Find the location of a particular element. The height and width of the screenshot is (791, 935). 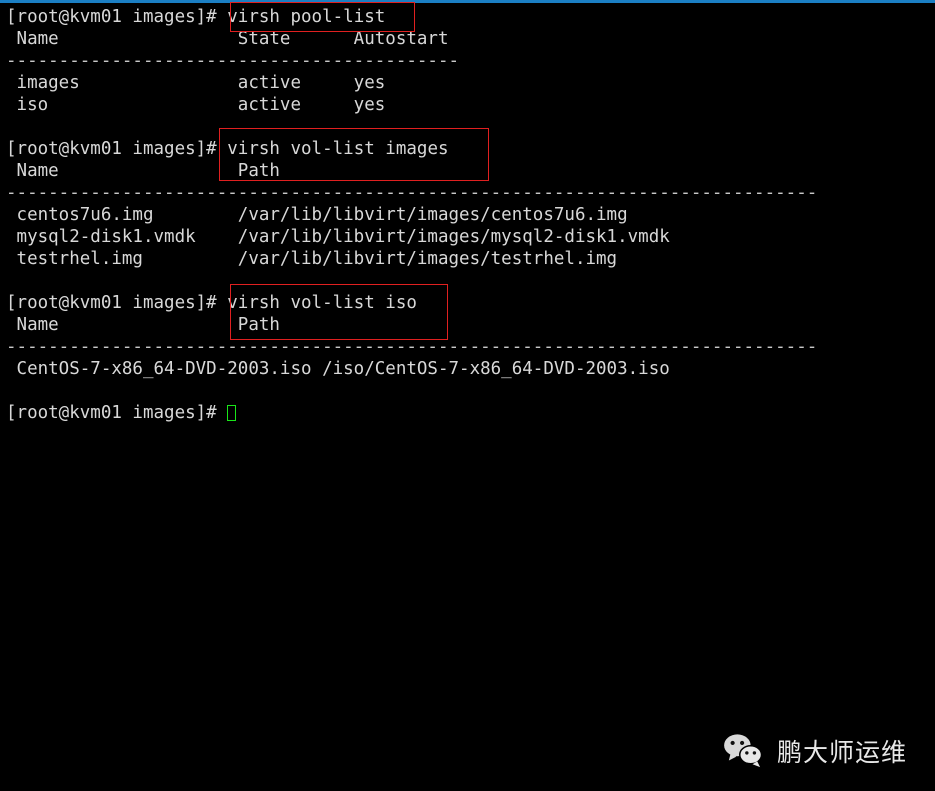

active-prompt-line: [root@kvm01 images]# is located at coordinates (467, 413).